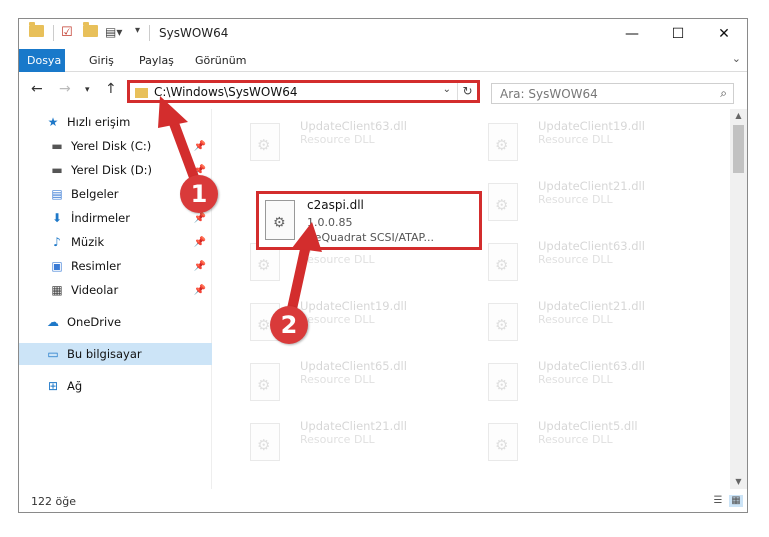 Image resolution: width=769 pixels, height=537 pixels. I want to click on annotation-arrows, so click(240, 209).